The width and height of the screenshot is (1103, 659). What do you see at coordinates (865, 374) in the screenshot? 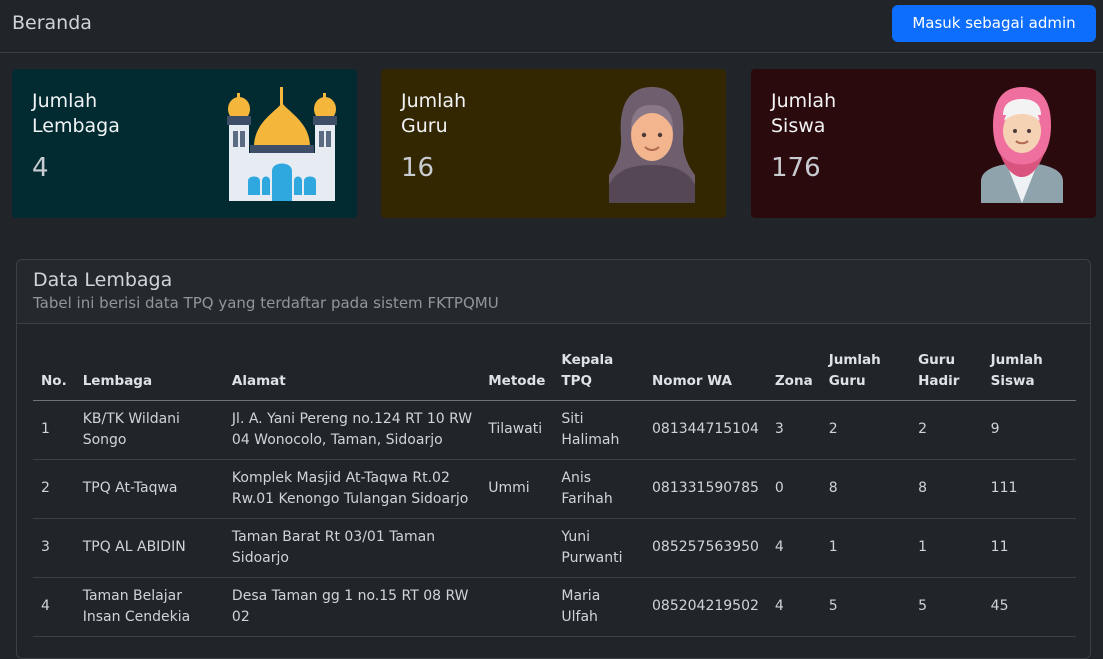
I see `col-header-jumlah-guru: Jumlah Guru` at bounding box center [865, 374].